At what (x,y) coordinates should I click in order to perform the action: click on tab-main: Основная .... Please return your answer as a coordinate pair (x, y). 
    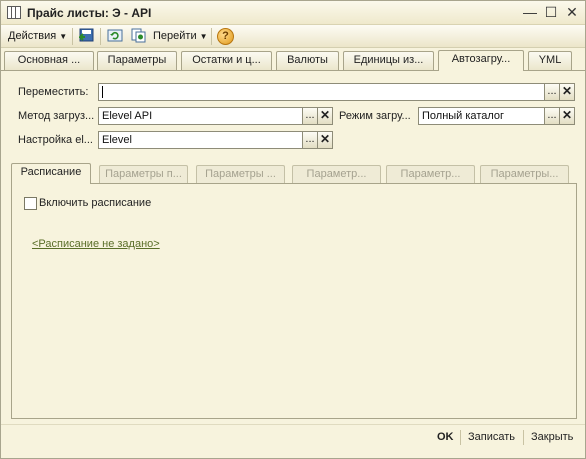
    Looking at the image, I should click on (49, 60).